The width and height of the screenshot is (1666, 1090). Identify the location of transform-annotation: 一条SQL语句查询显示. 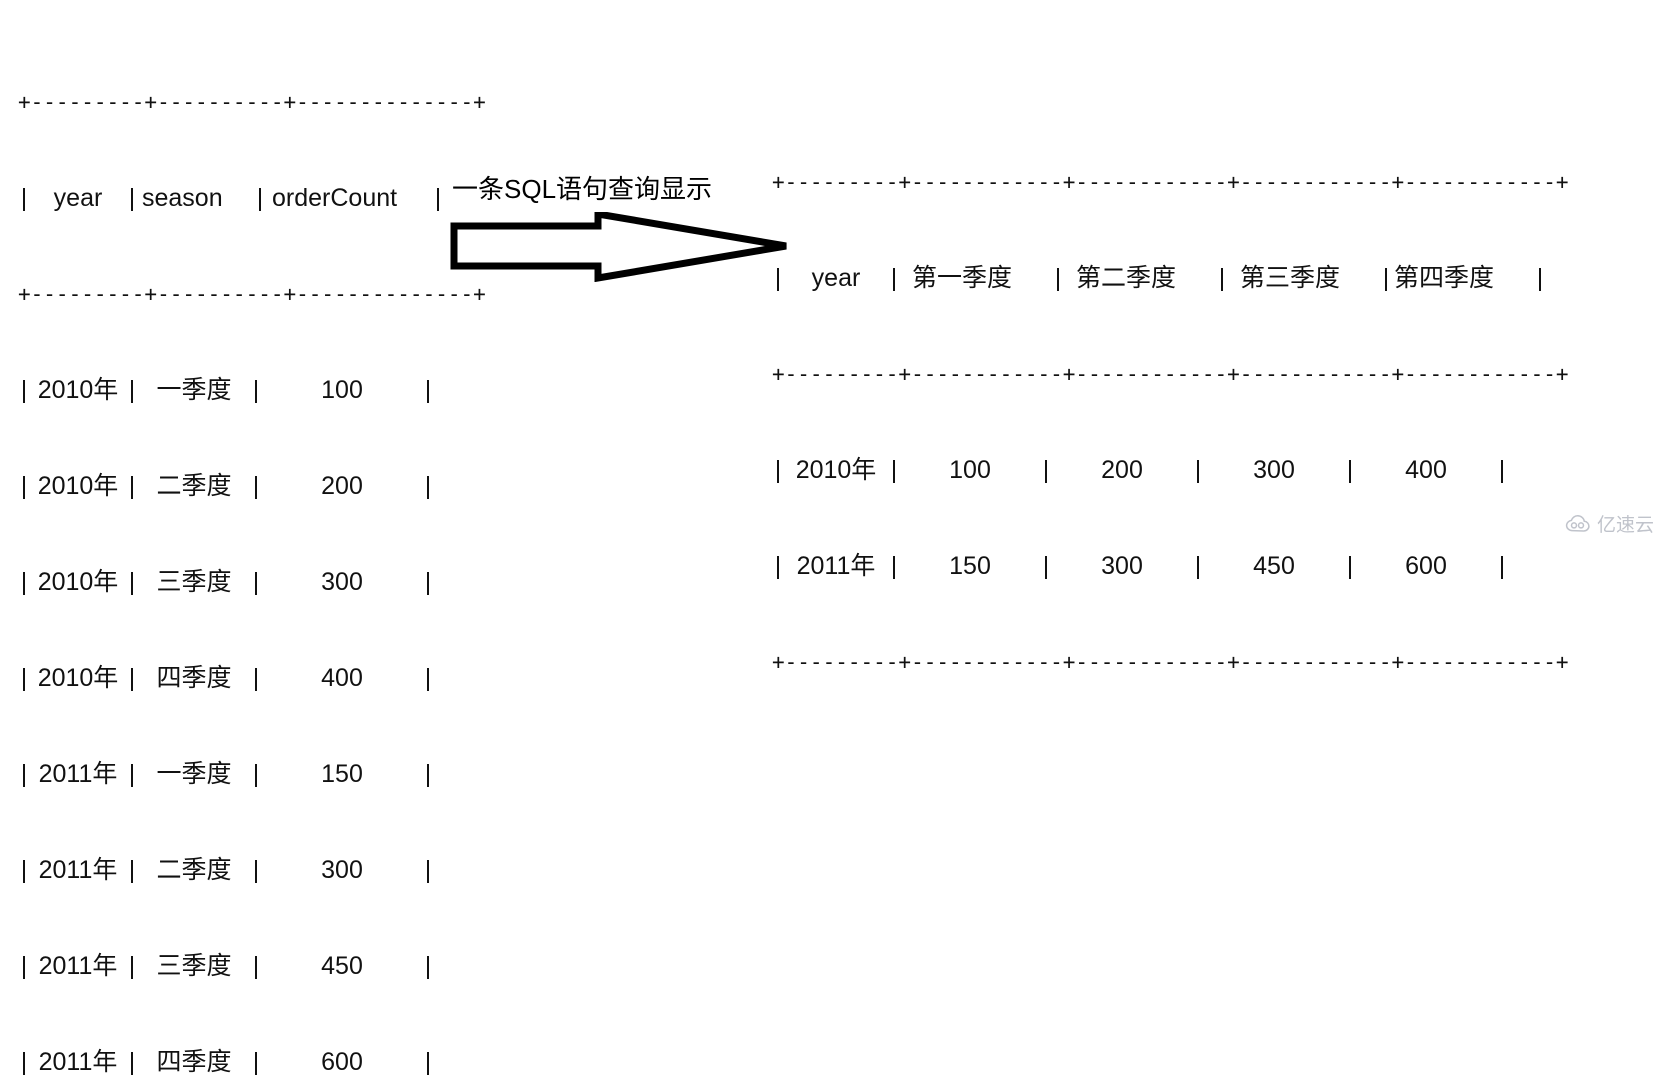
(620, 227).